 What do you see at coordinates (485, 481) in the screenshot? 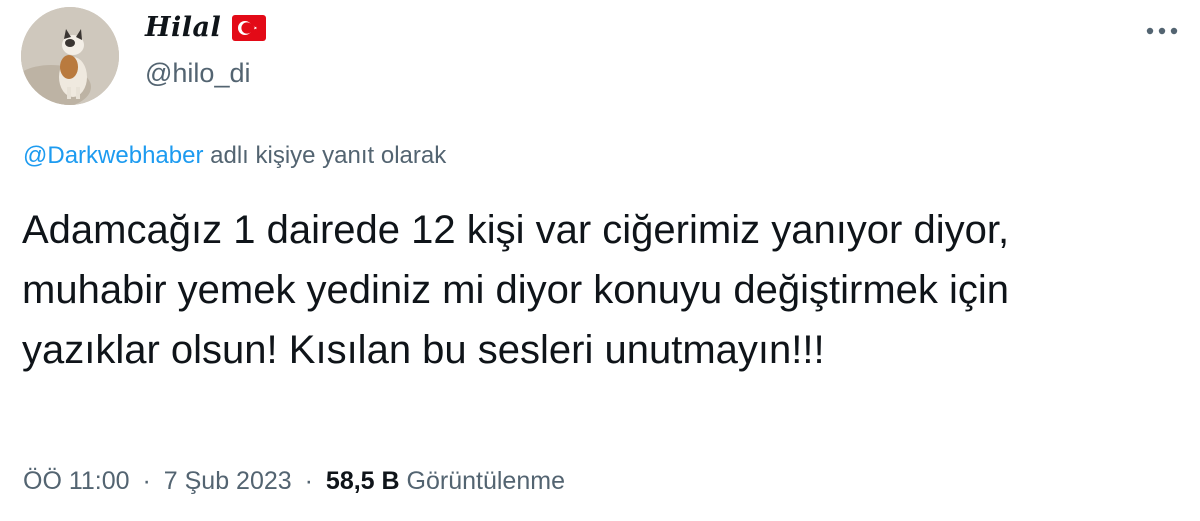
I see `views-label: Görüntülenme` at bounding box center [485, 481].